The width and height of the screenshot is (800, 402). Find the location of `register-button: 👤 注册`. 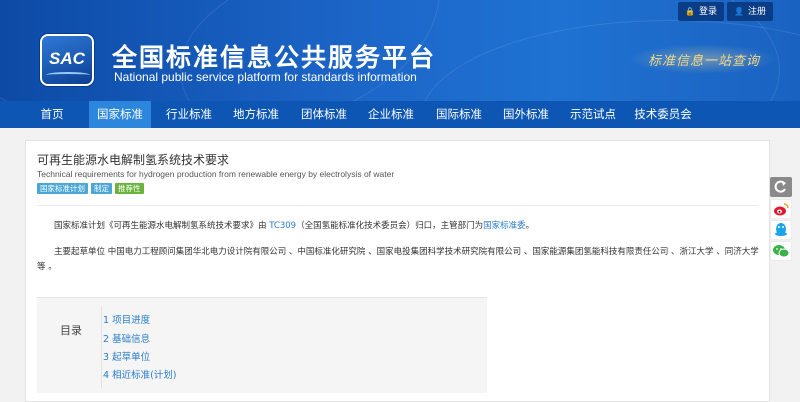

register-button: 👤 注册 is located at coordinates (750, 11).